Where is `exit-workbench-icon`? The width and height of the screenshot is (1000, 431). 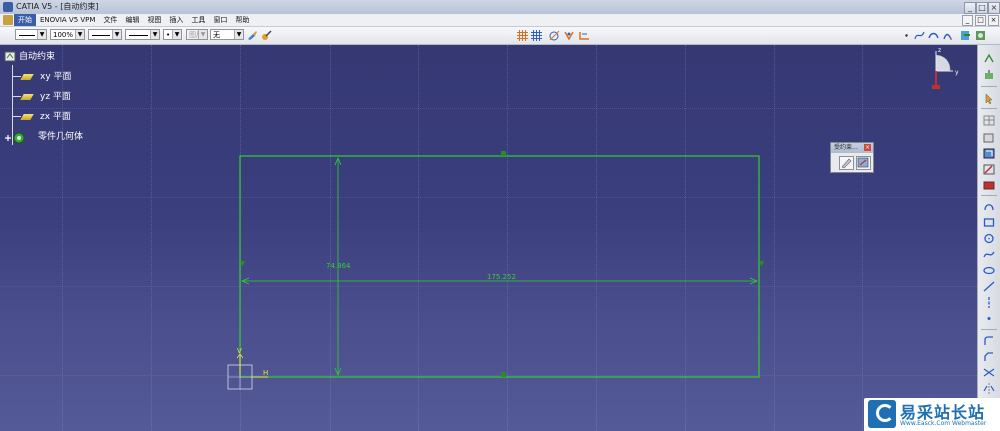
exit-workbench-icon is located at coordinates (965, 35).